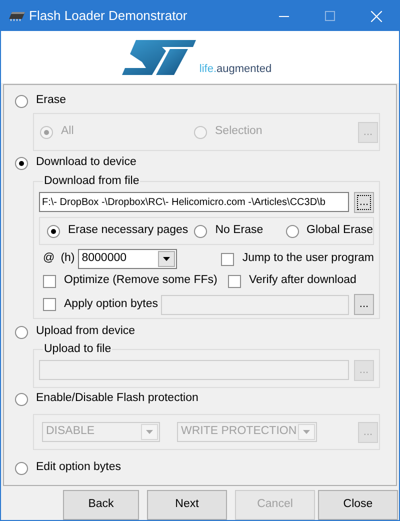  I want to click on text-field: F:\- DropBox -\Dropbox\RC\- Helicomicro.com -\Articles\CC3D\b, so click(194, 202).